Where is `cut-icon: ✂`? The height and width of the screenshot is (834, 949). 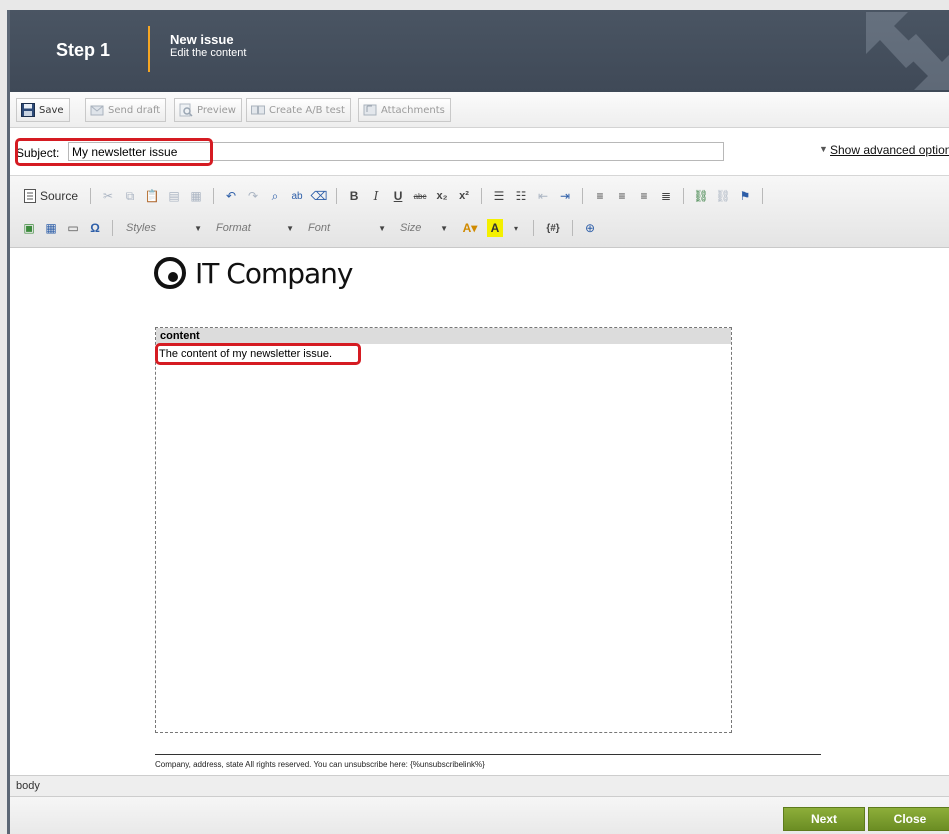 cut-icon: ✂ is located at coordinates (108, 196).